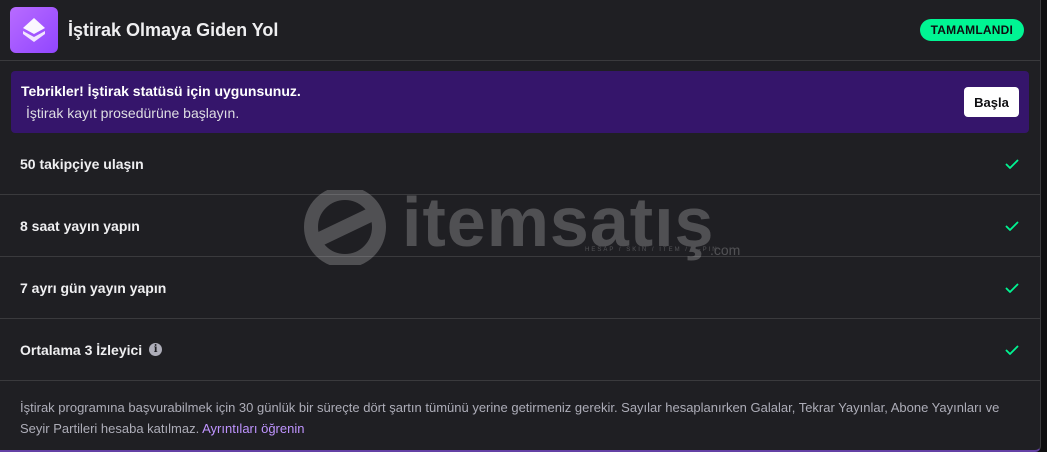  I want to click on learn-more-link: Ayrıntıları öğrenin, so click(253, 428).